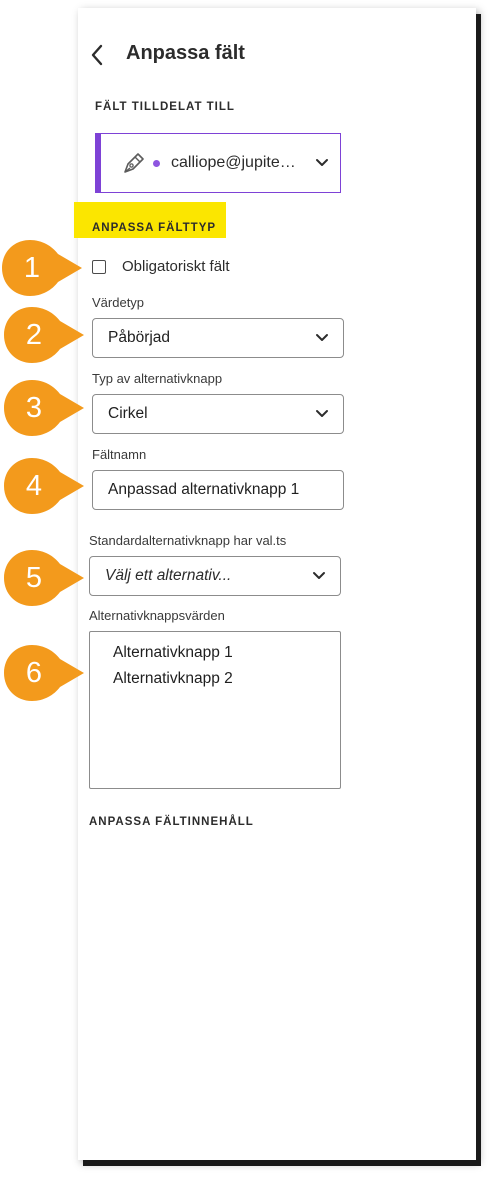 The image size is (490, 1178). What do you see at coordinates (215, 710) in the screenshot?
I see `radio-values-list: Alternativknapp 1 Alternativknapp 2` at bounding box center [215, 710].